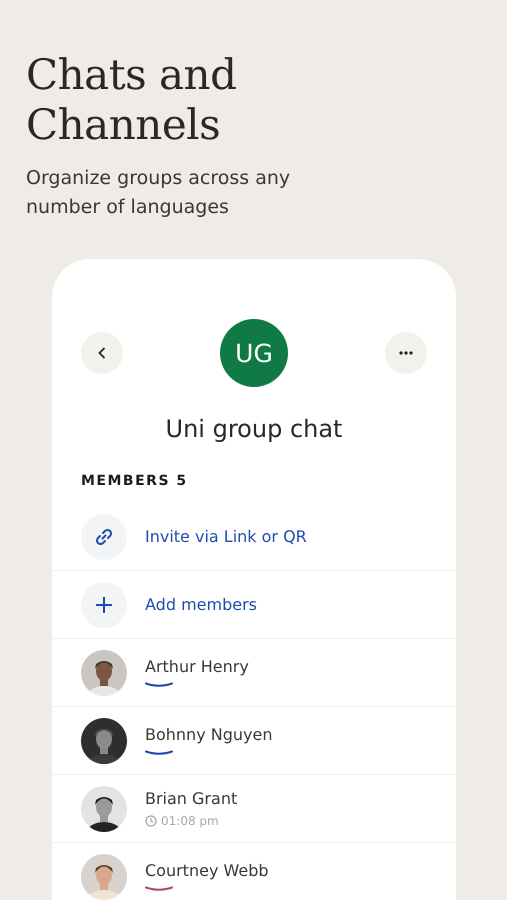  I want to click on action-link: Add members, so click(201, 604).